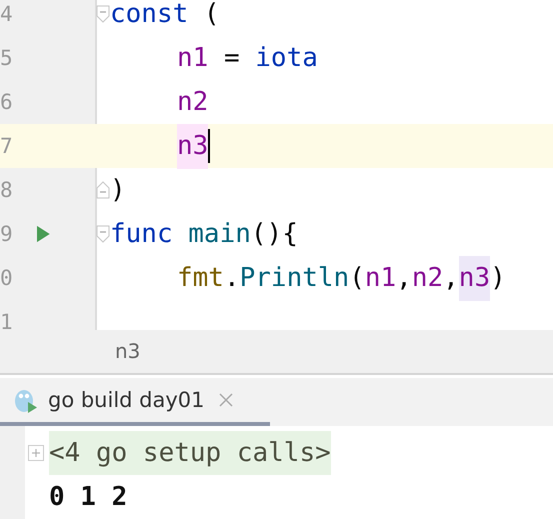 The image size is (553, 519). I want to click on code-token: func, so click(142, 234).